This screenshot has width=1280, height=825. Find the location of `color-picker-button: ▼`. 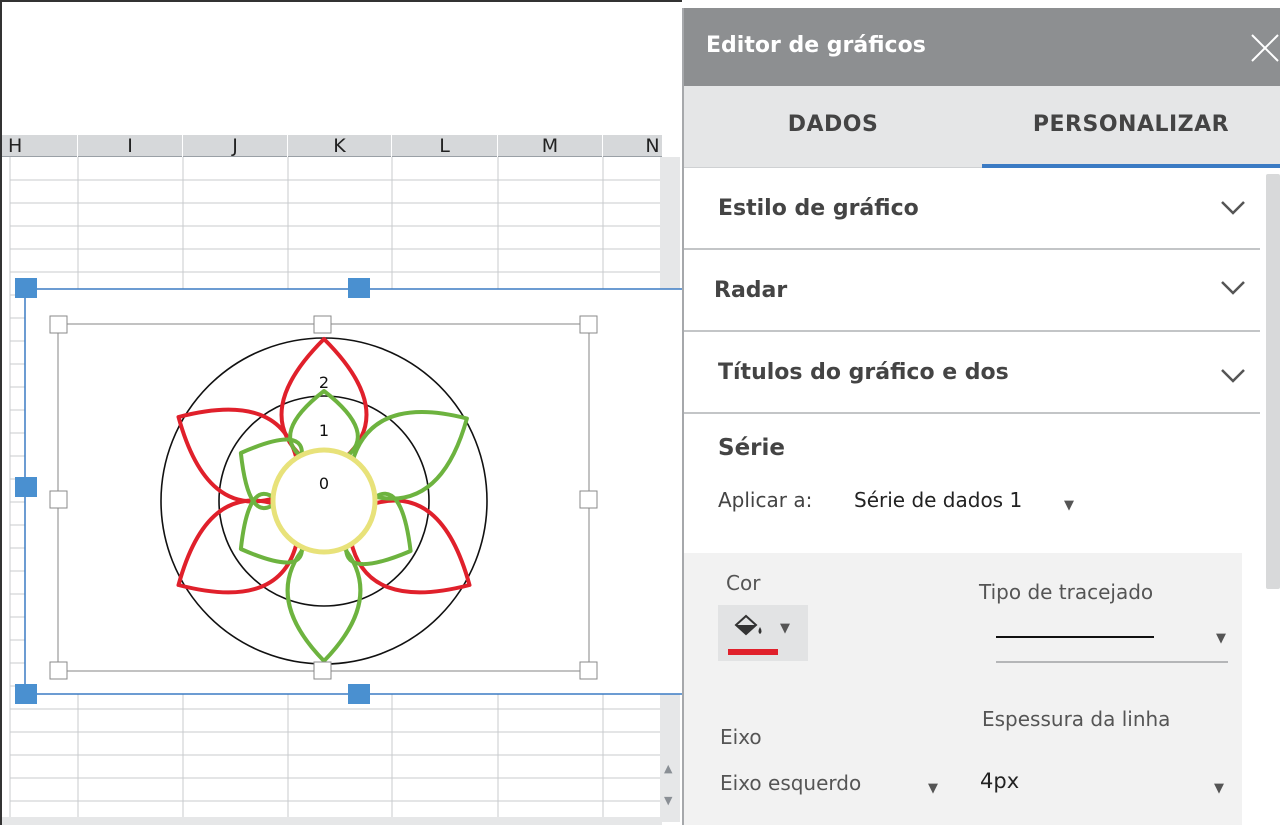

color-picker-button: ▼ is located at coordinates (763, 633).